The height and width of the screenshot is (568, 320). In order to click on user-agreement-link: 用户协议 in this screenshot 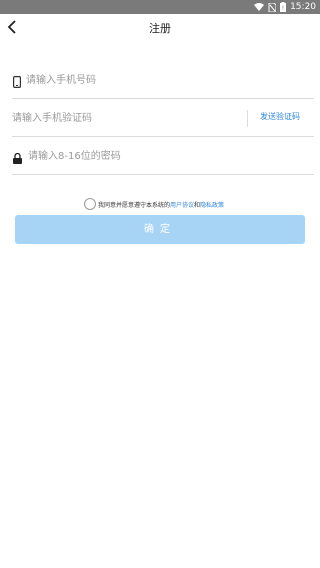, I will do `click(182, 204)`.